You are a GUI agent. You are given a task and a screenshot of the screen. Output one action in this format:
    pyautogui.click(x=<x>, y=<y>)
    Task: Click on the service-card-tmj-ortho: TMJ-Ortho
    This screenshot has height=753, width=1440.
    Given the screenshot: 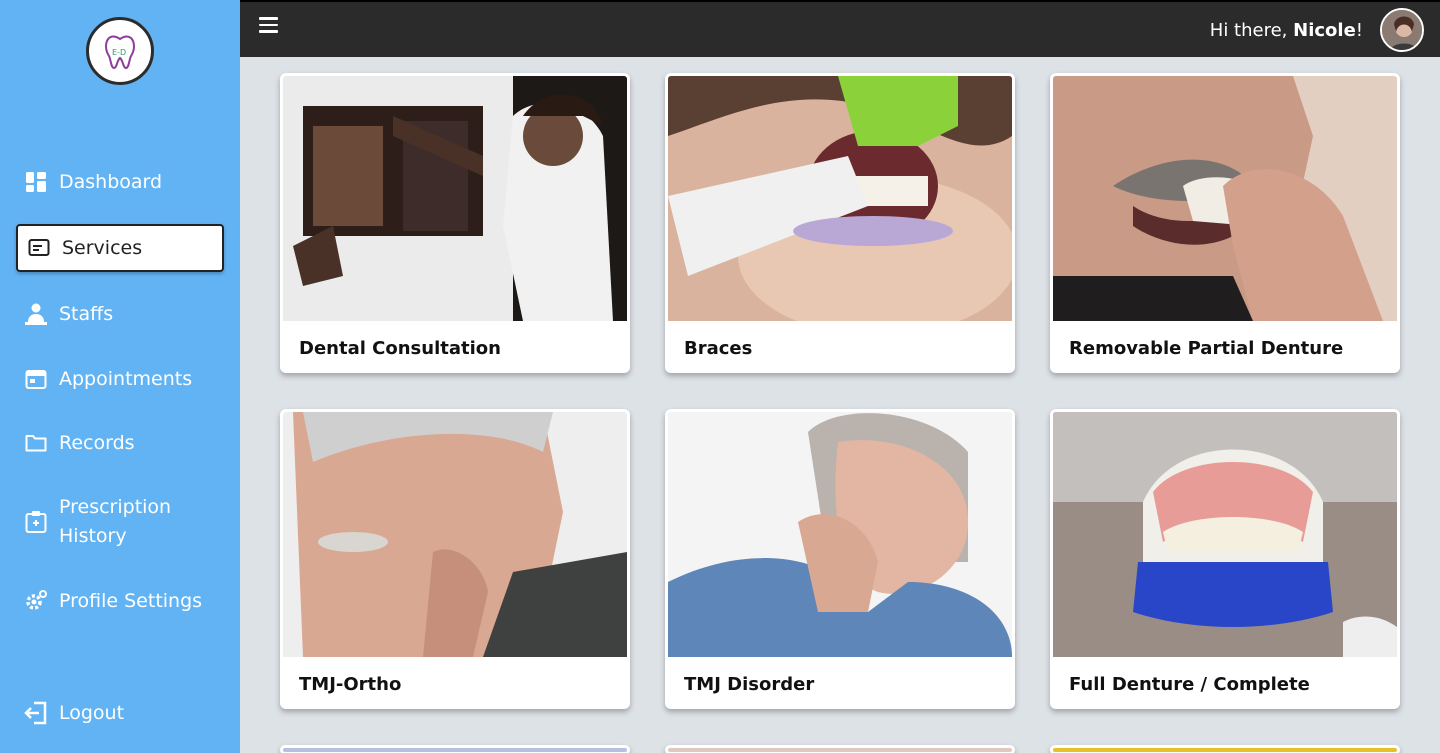 What is the action you would take?
    pyautogui.click(x=455, y=559)
    